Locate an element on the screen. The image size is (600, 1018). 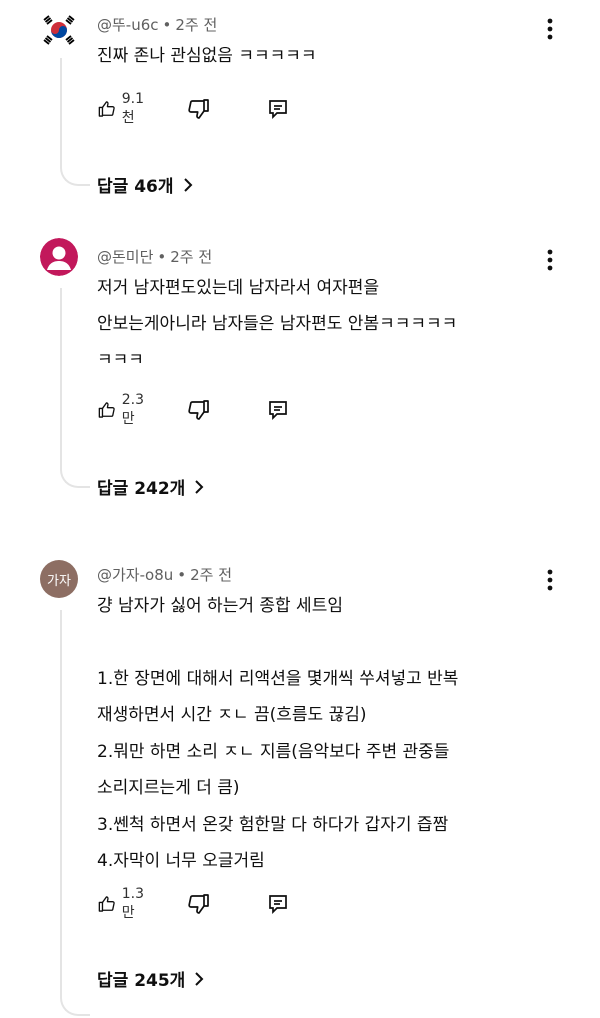
replies-count: 답글 242개 is located at coordinates (141, 489).